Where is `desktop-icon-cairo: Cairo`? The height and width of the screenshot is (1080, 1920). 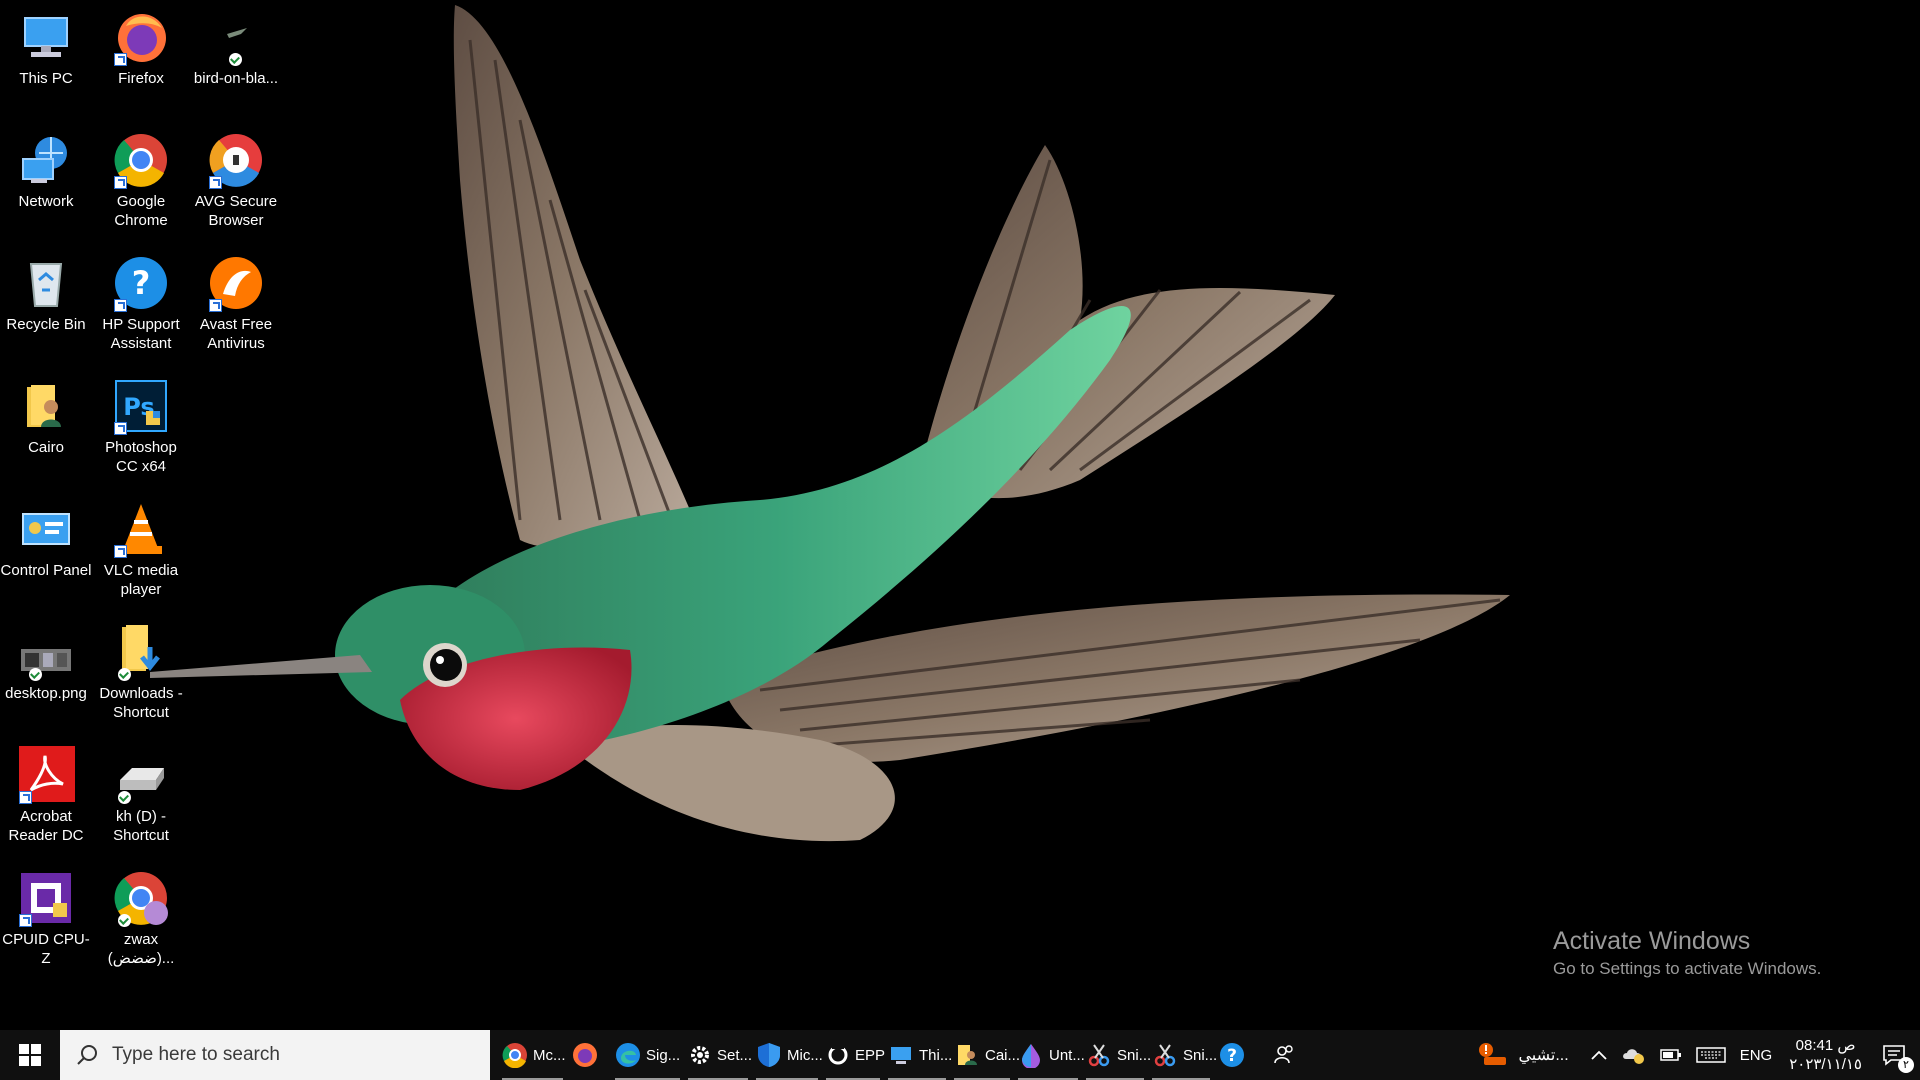
desktop-icon-cairo: Cairo is located at coordinates (46, 413).